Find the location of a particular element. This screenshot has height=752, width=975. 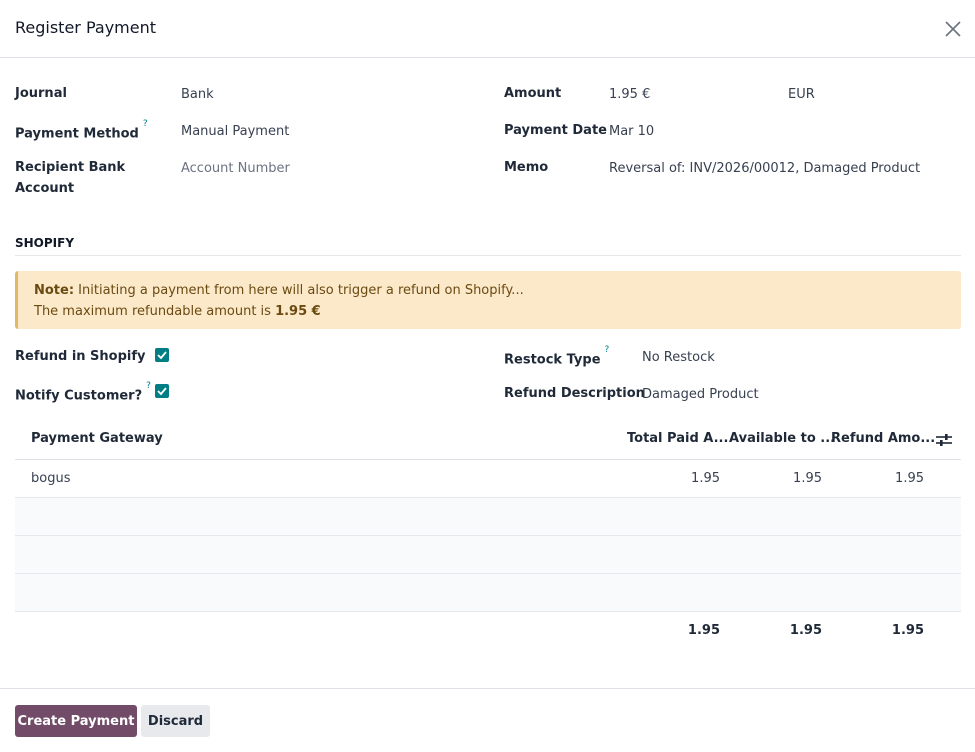

recipient-bank-label-line1: Recipient Bank is located at coordinates (70, 167).